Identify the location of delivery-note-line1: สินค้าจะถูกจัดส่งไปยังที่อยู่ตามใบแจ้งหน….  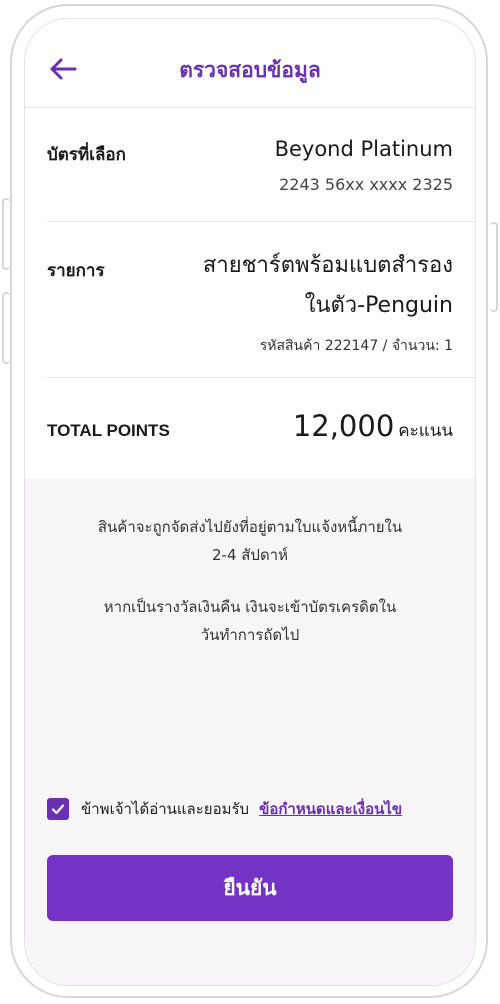
(250, 527).